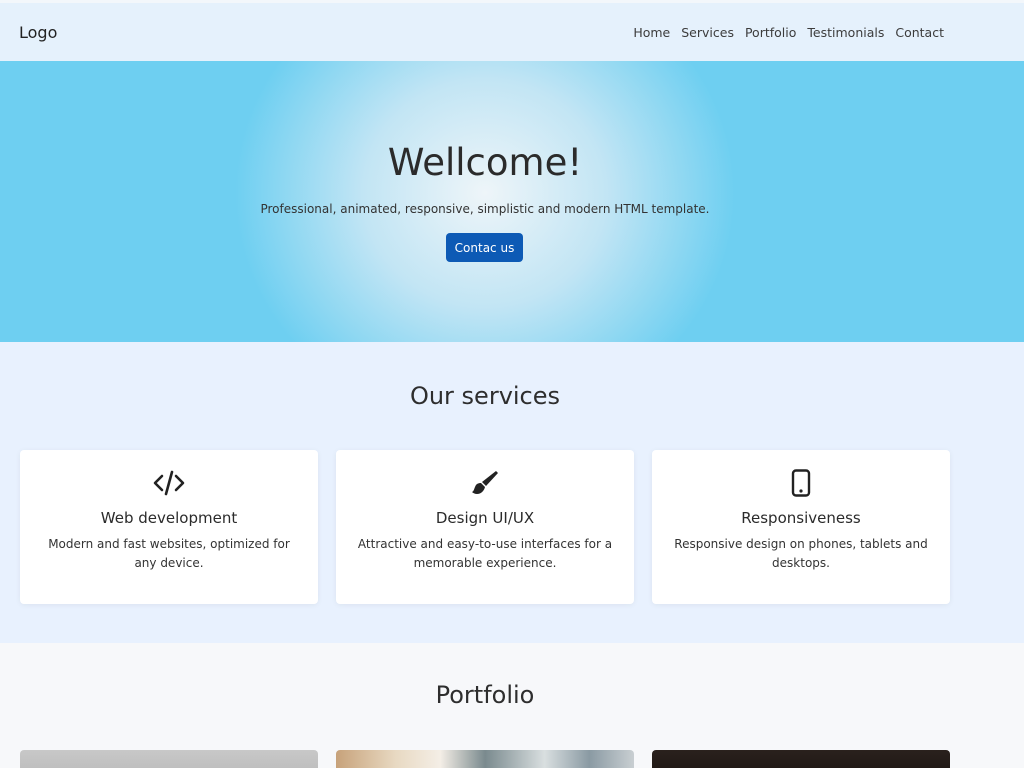 This screenshot has height=768, width=1024. I want to click on nav-link-services: Services, so click(707, 32).